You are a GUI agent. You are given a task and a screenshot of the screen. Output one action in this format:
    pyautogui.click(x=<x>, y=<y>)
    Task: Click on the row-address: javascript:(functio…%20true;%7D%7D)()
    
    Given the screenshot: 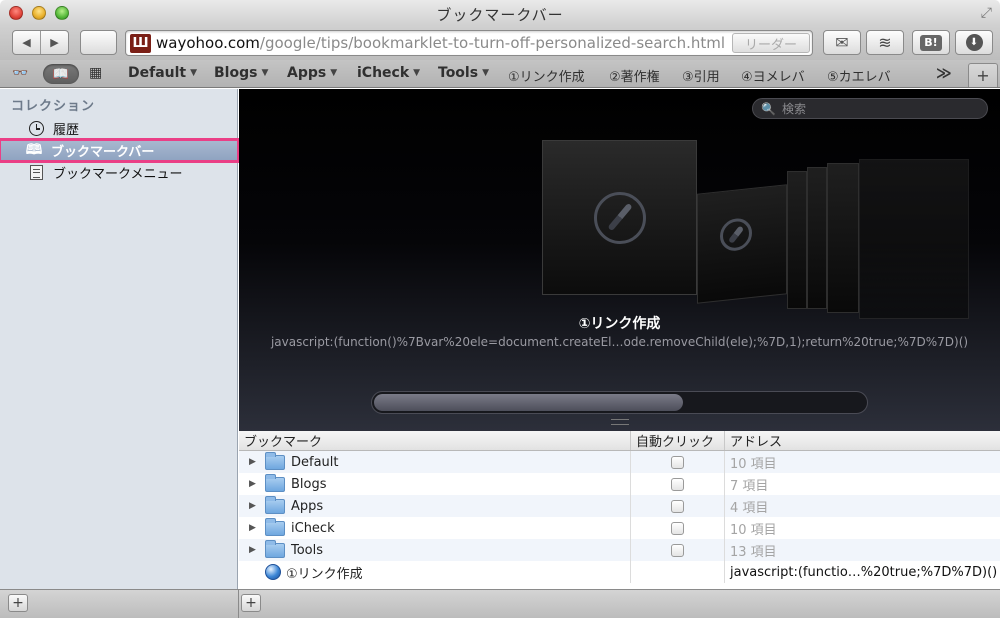 What is the action you would take?
    pyautogui.click(x=864, y=572)
    